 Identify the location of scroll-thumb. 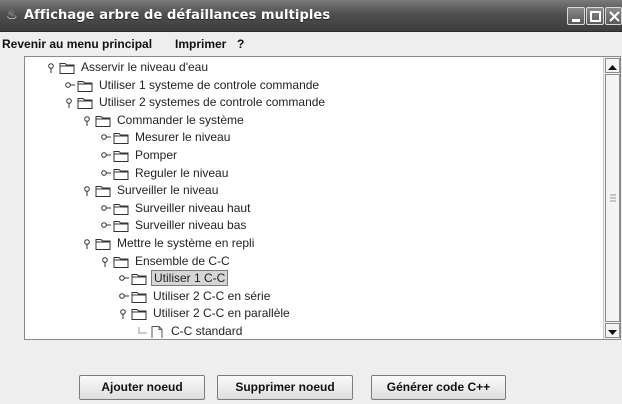
(612, 198).